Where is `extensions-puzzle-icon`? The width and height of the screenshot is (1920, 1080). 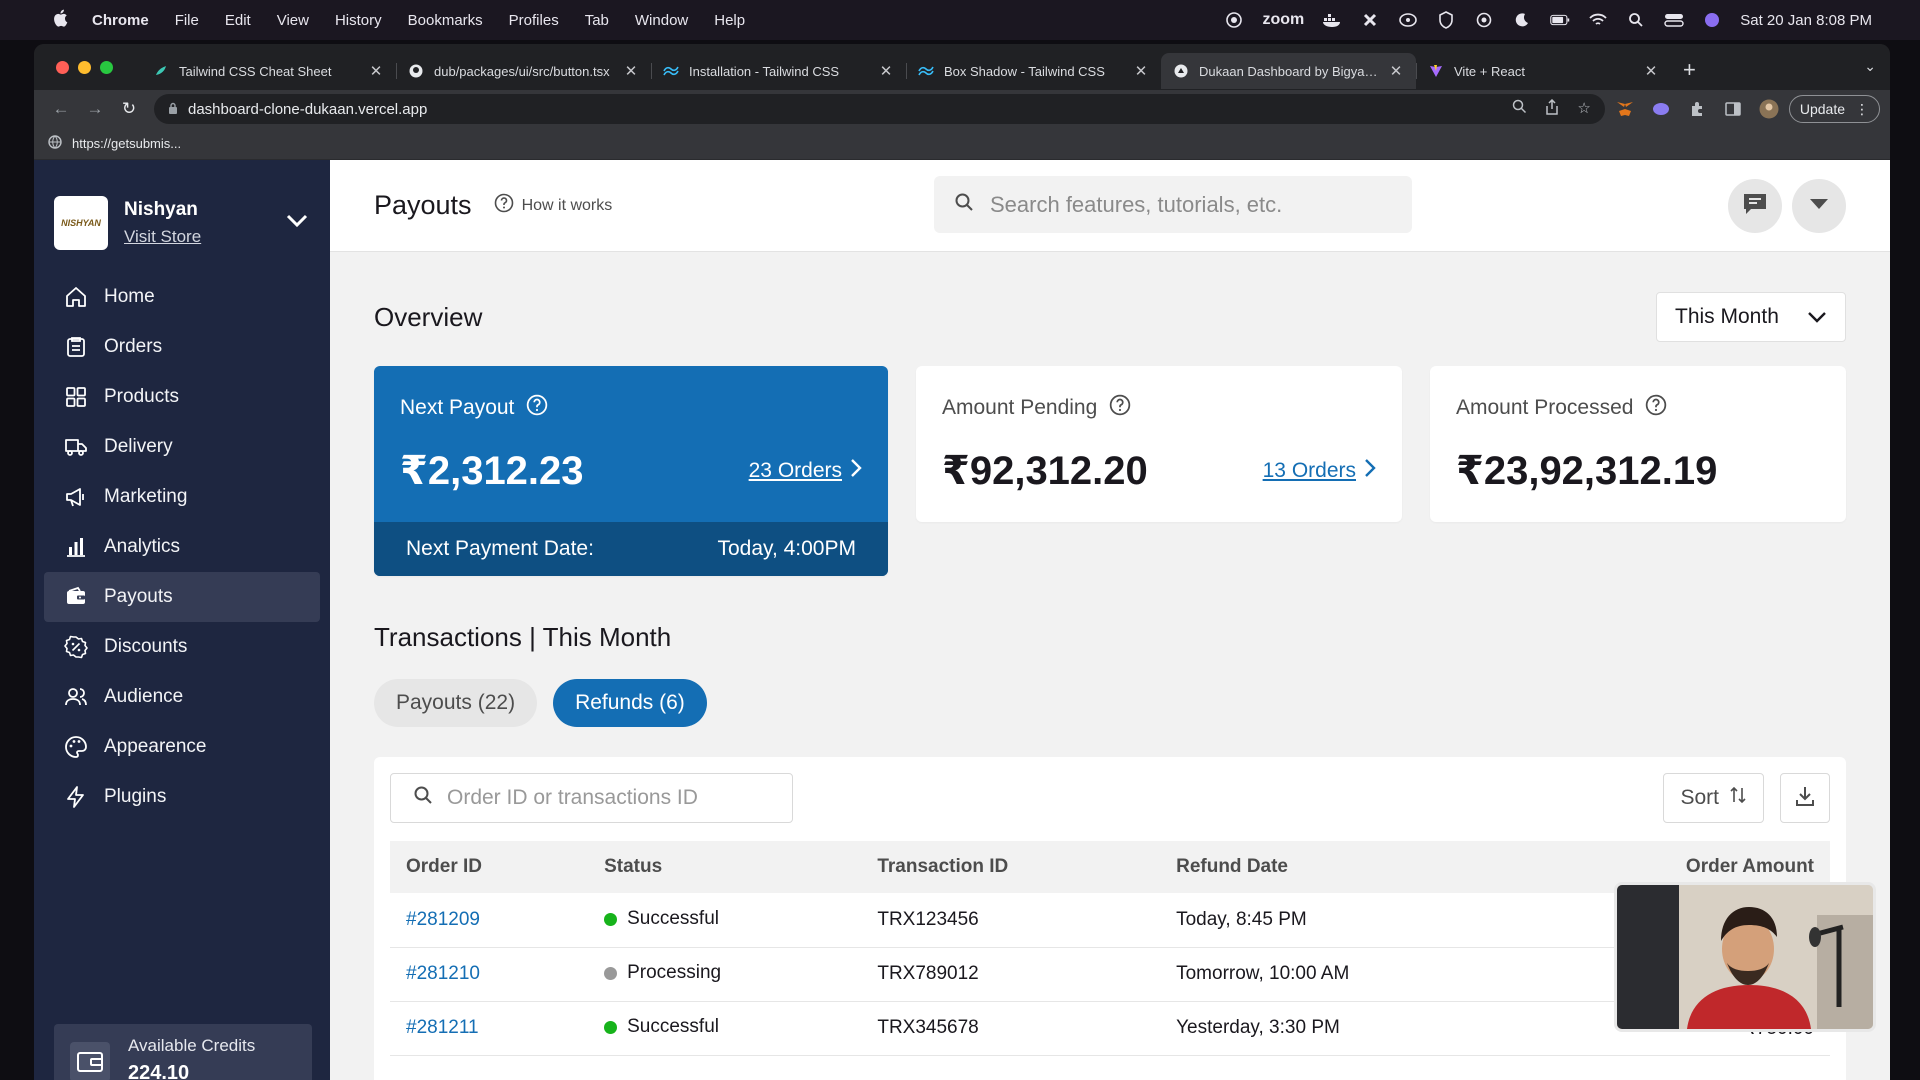 extensions-puzzle-icon is located at coordinates (1697, 109).